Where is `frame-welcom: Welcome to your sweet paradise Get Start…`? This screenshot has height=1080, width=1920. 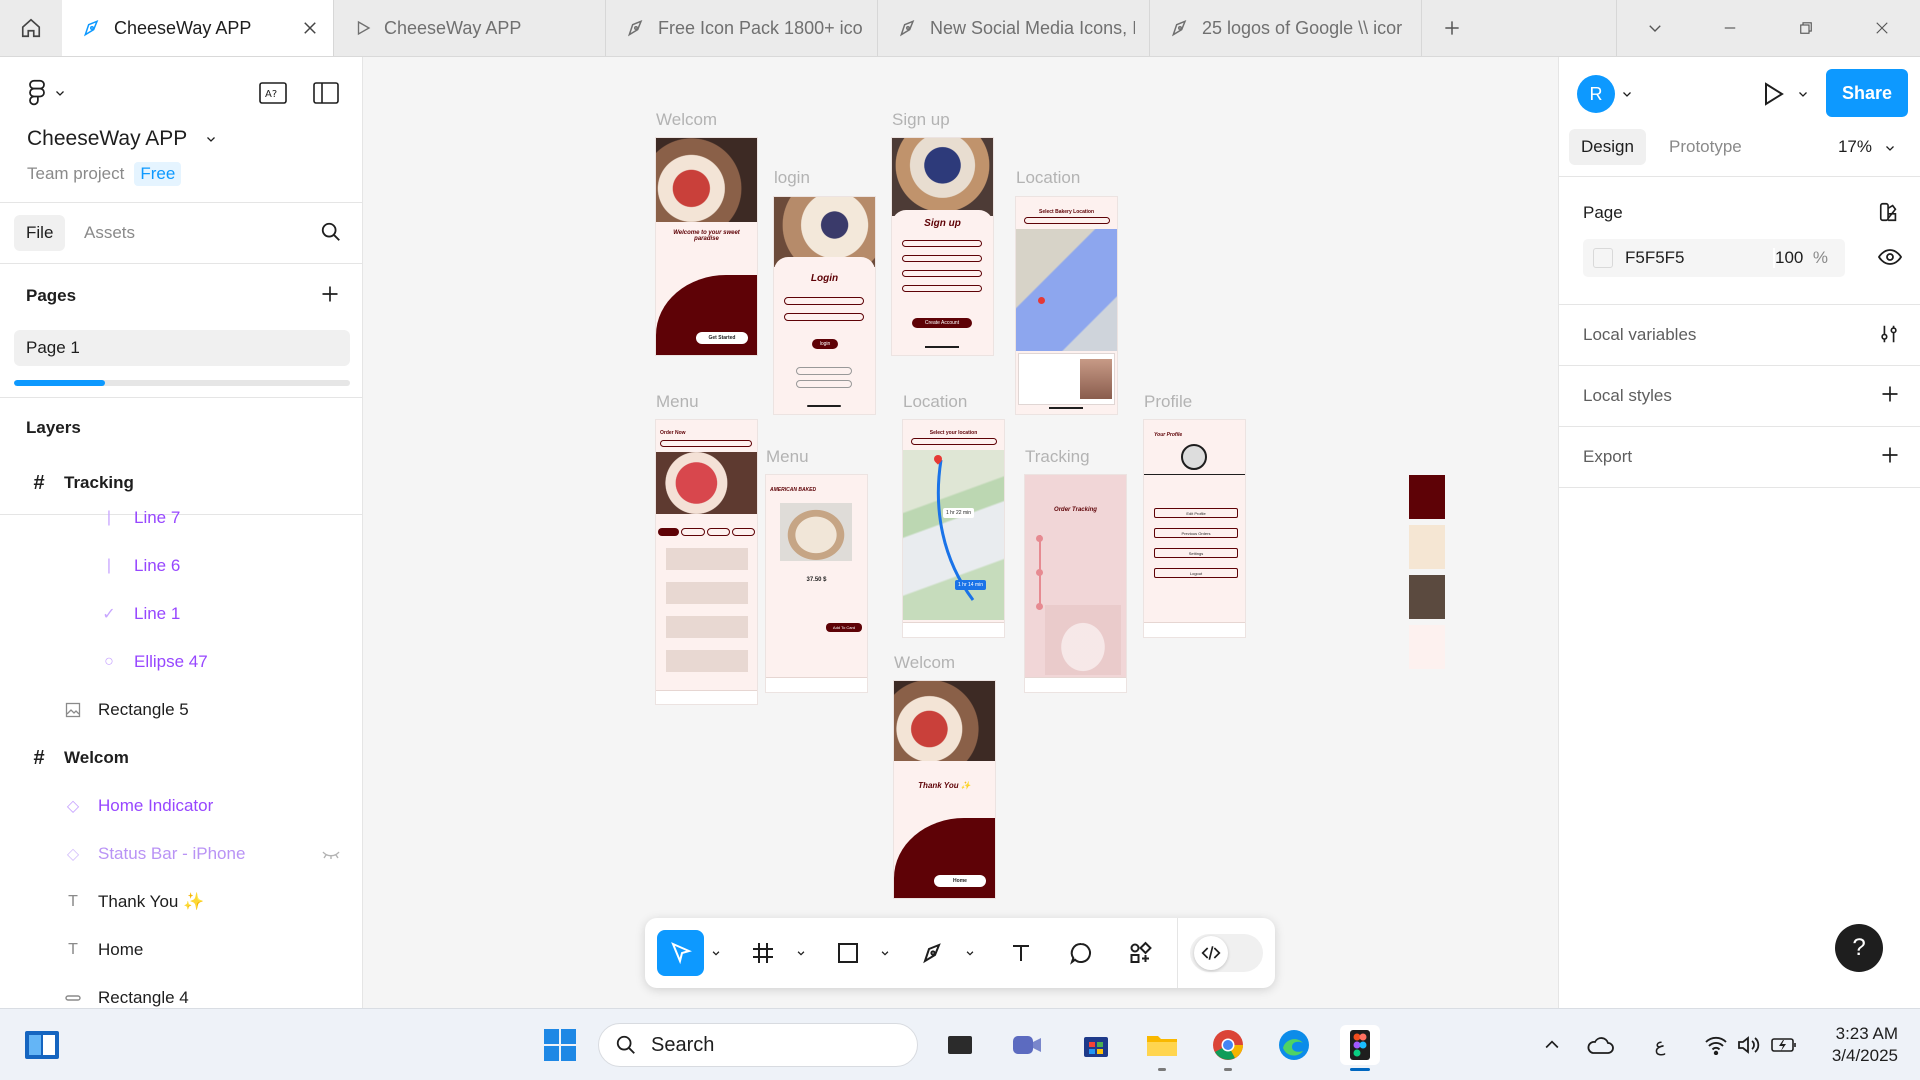
frame-welcom: Welcome to your sweet paradise Get Start… is located at coordinates (706, 246).